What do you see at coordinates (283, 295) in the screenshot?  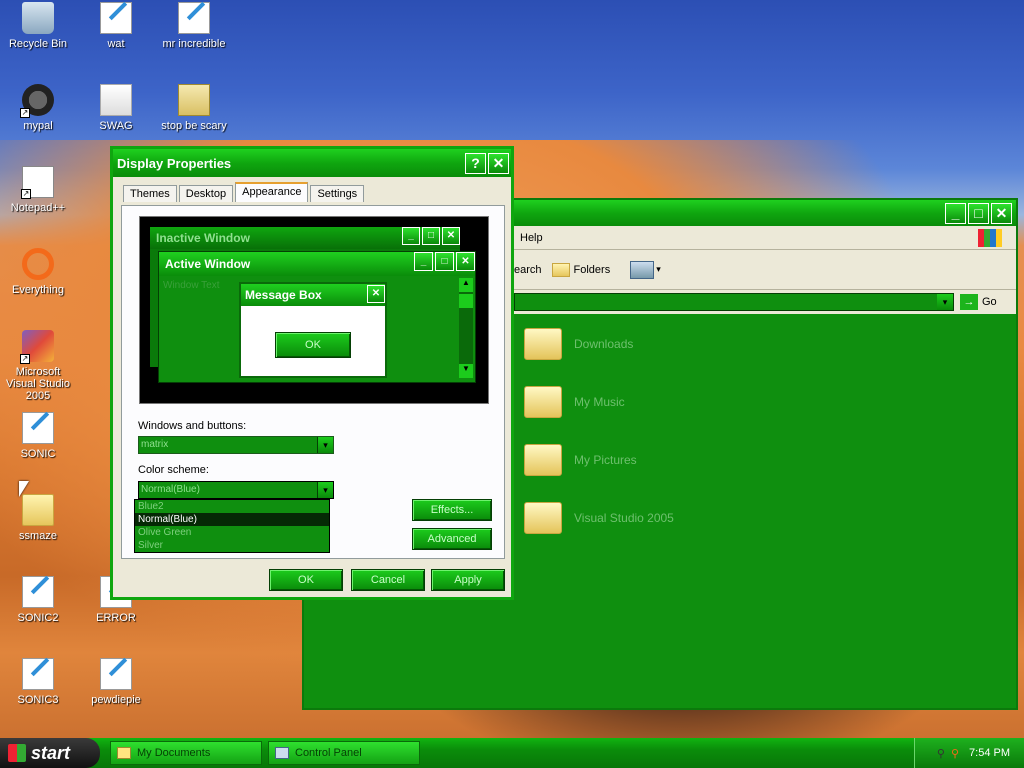 I see `preview-msgbox-title: Message Box` at bounding box center [283, 295].